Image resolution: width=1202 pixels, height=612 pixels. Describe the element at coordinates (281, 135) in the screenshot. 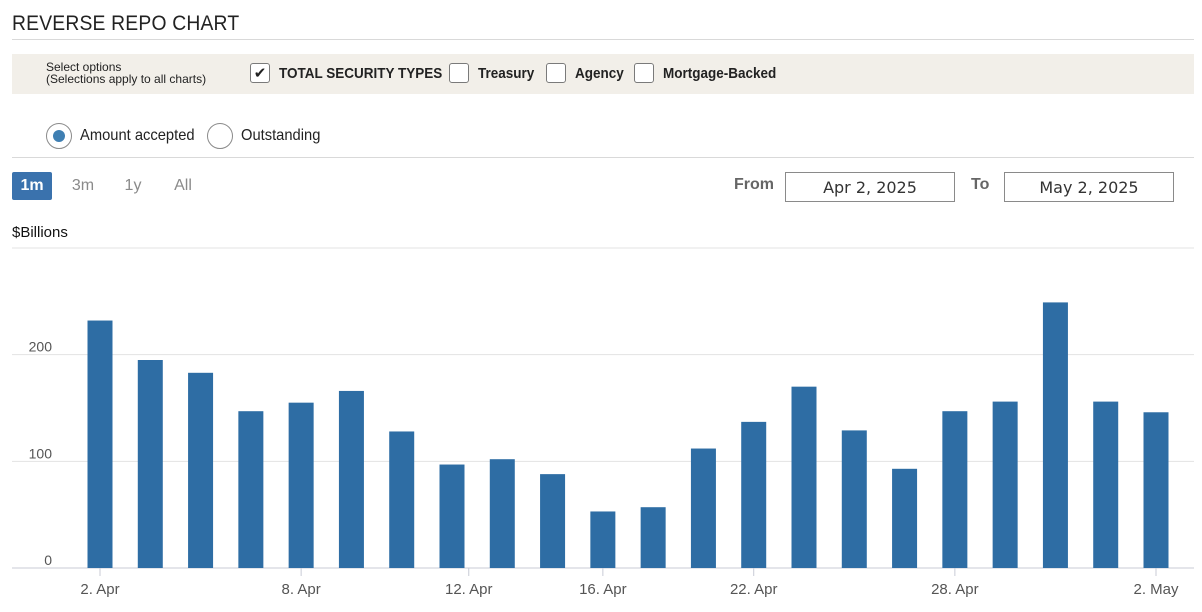

I see `radio-label: Outstanding` at that location.